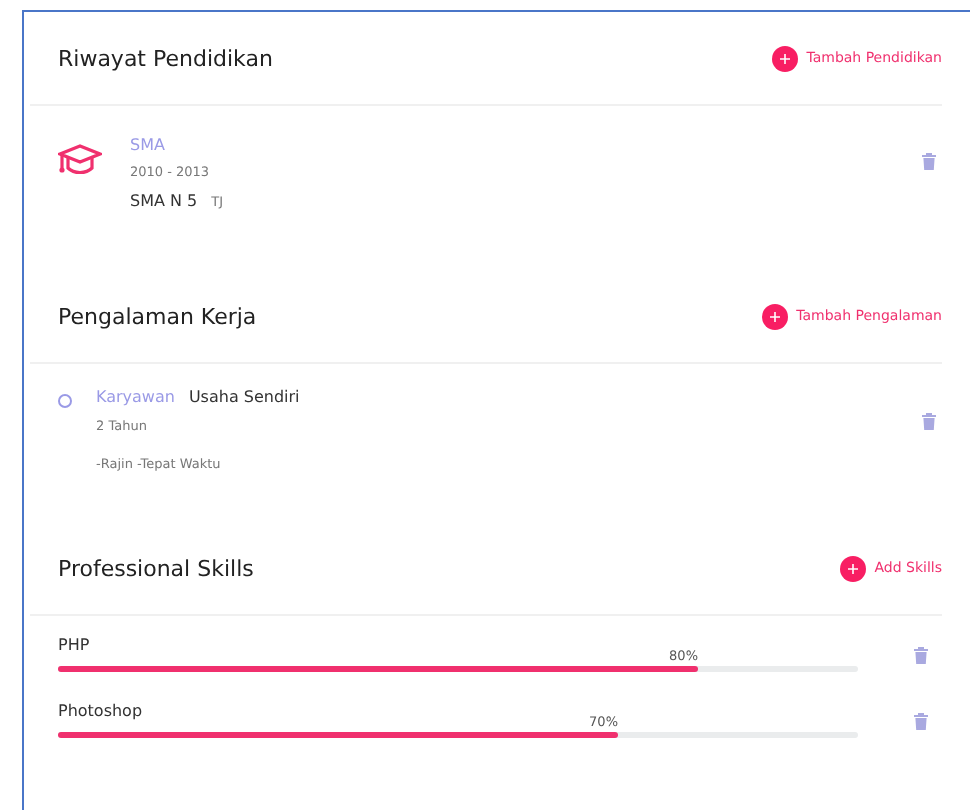 The width and height of the screenshot is (970, 810). Describe the element at coordinates (164, 201) in the screenshot. I see `school-name: SMA N 5` at that location.